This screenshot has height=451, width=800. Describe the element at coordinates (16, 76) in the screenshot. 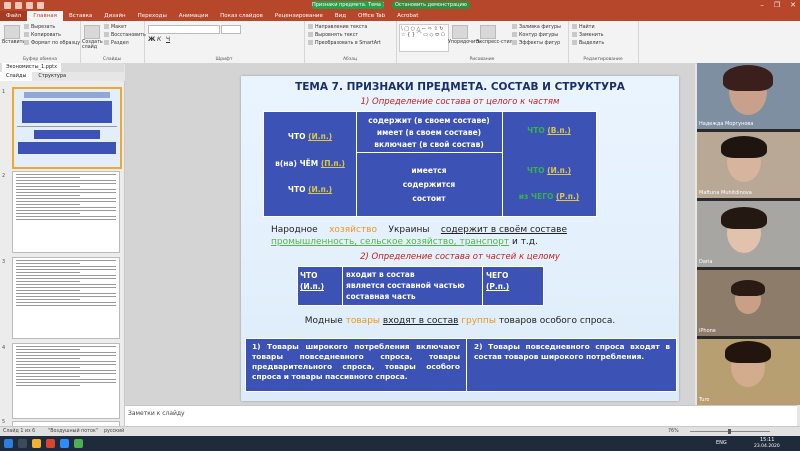

I see `tab-slides-panel: Слайды` at that location.